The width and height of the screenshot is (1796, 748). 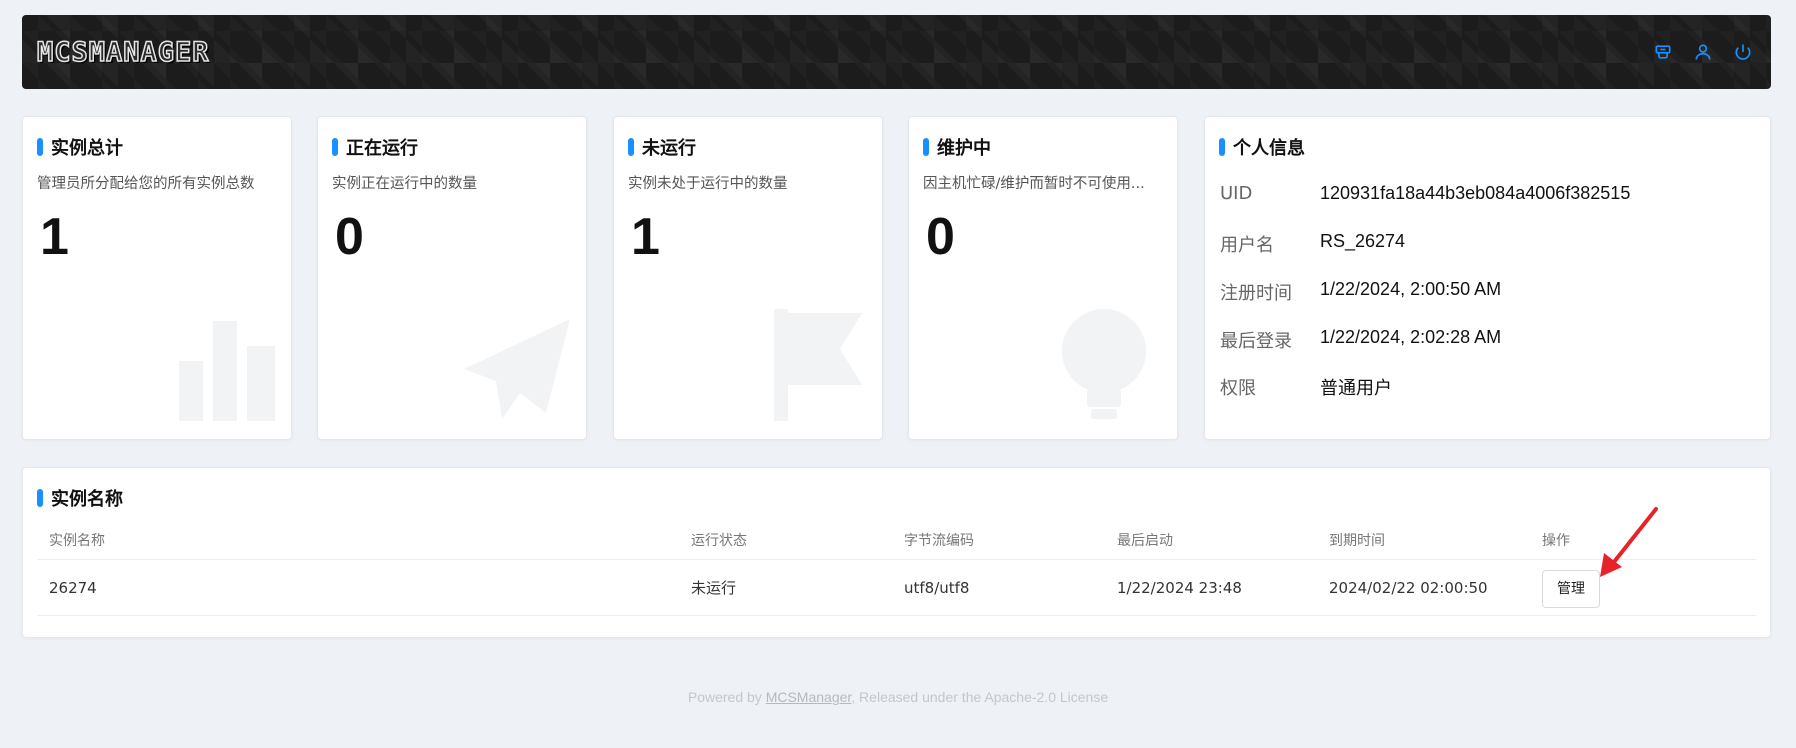 I want to click on stat-card-maintenance: 维护中 因主机忙碌/维护而暂时不可使用... 0, so click(x=1043, y=278).